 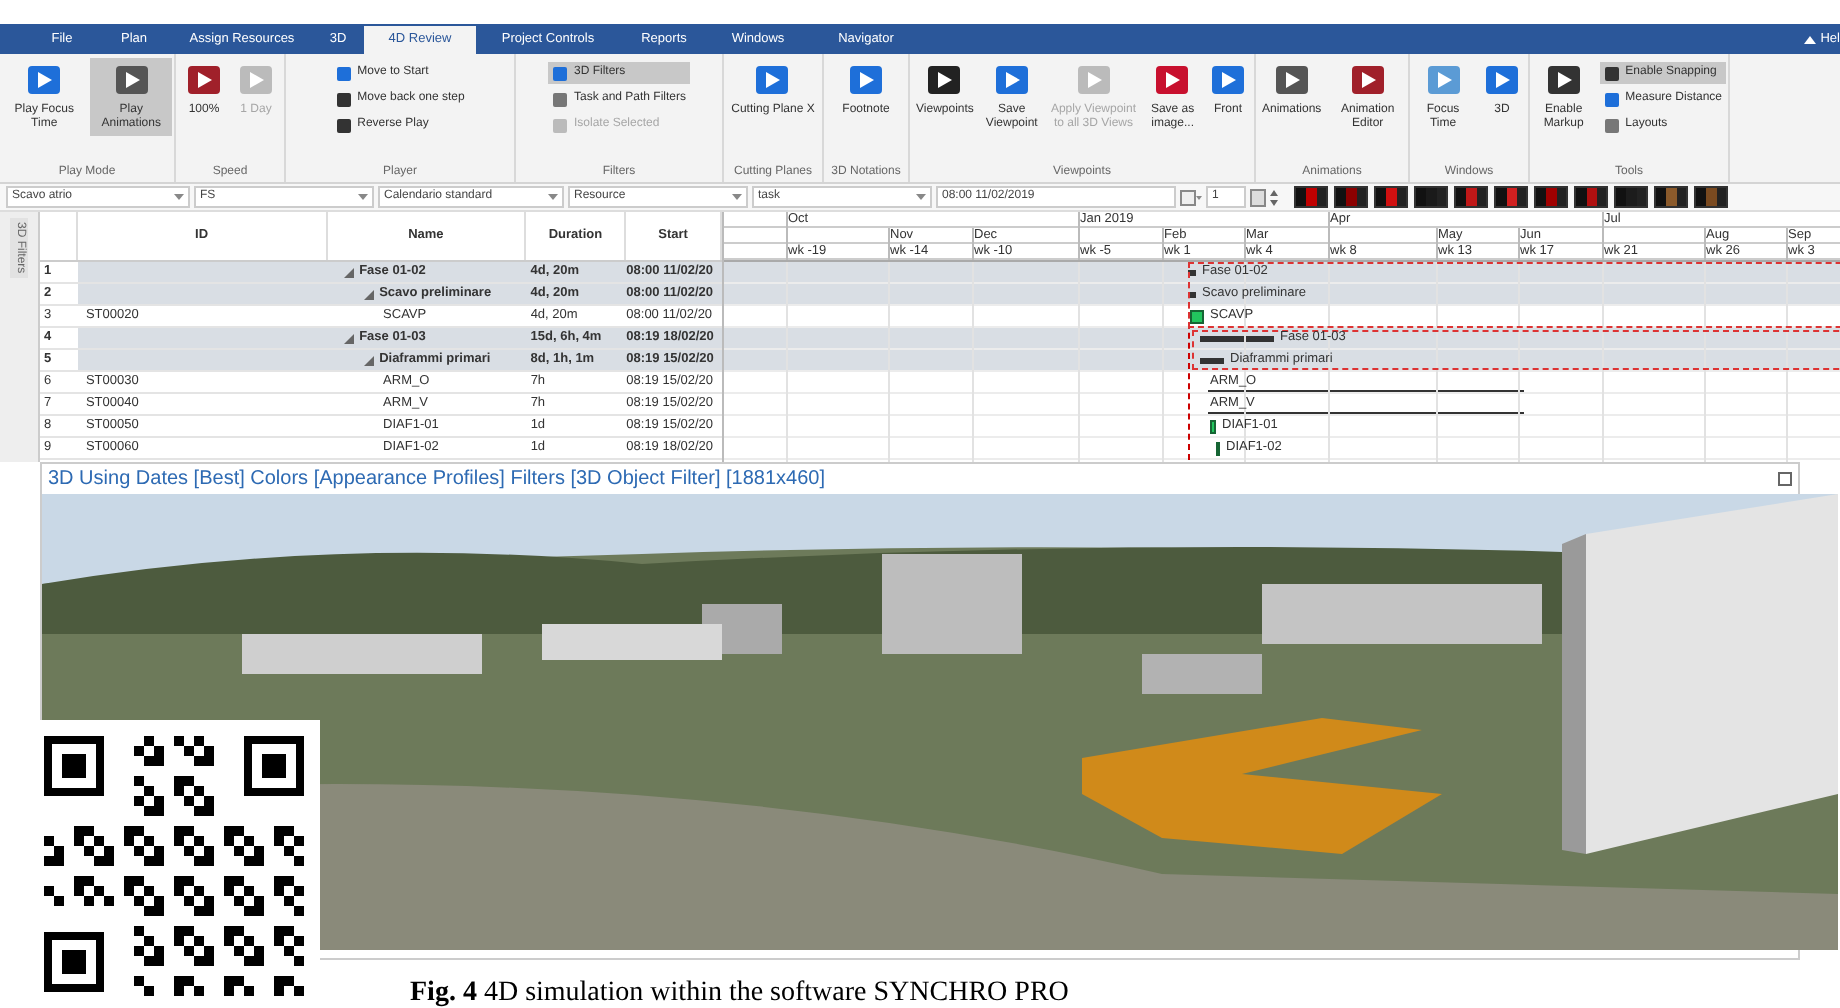 What do you see at coordinates (1191, 197) in the screenshot?
I see `calendar-icon` at bounding box center [1191, 197].